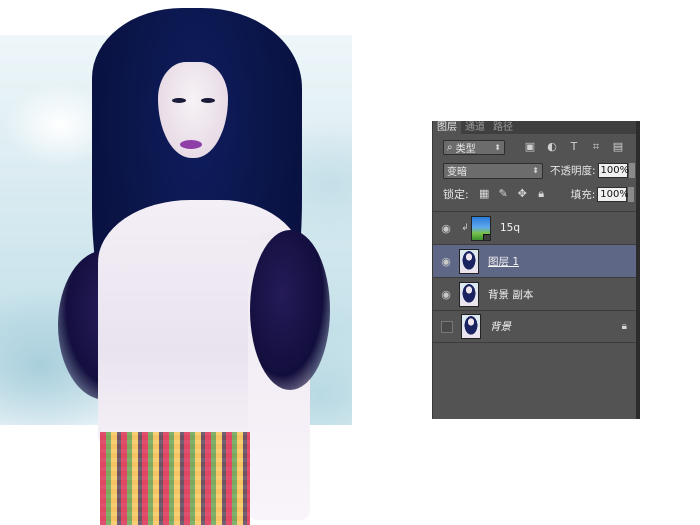 The width and height of the screenshot is (700, 525). Describe the element at coordinates (613, 194) in the screenshot. I see `fill-field: 100%` at that location.